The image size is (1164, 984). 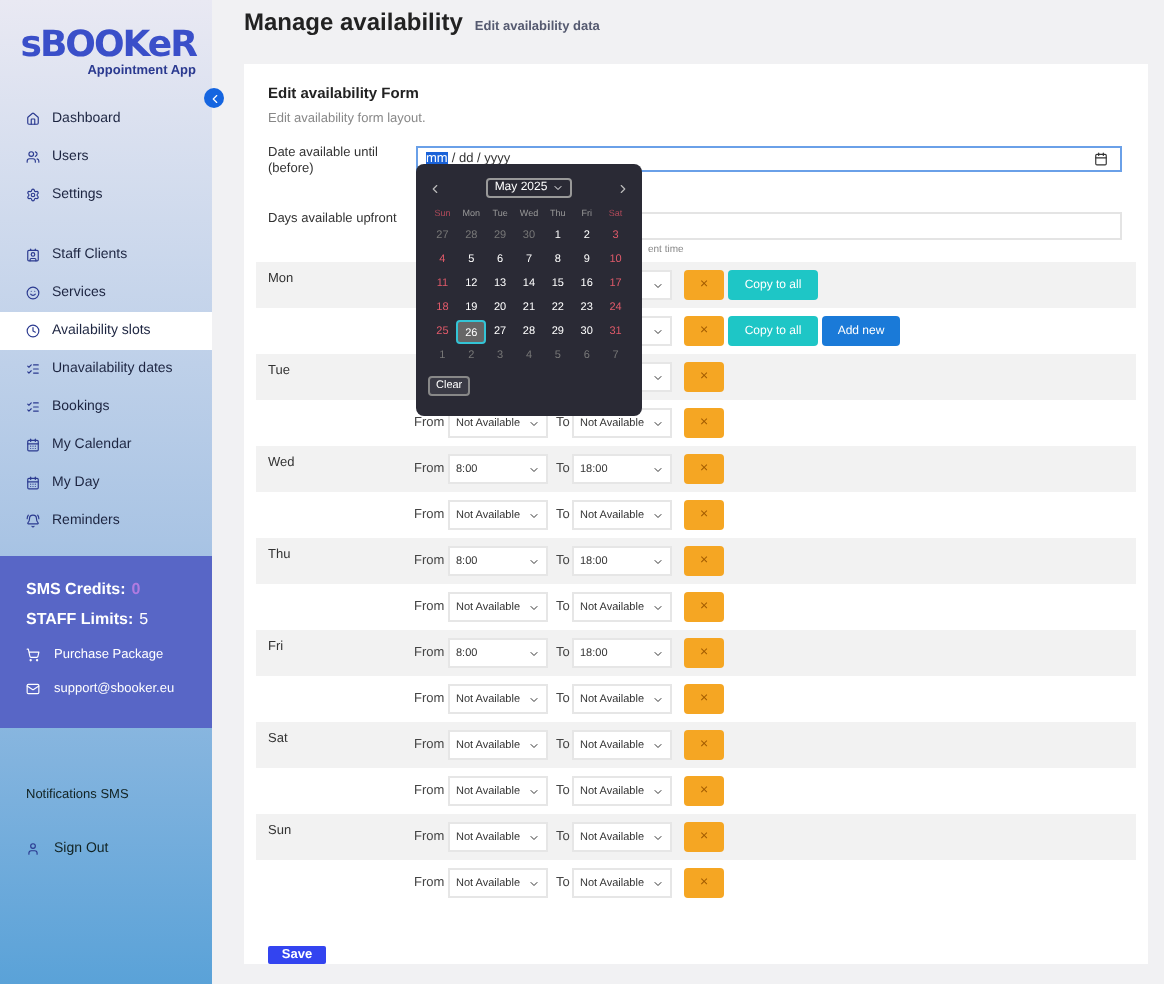 I want to click on sms-credits-label: SMS Credits:, so click(x=76, y=589).